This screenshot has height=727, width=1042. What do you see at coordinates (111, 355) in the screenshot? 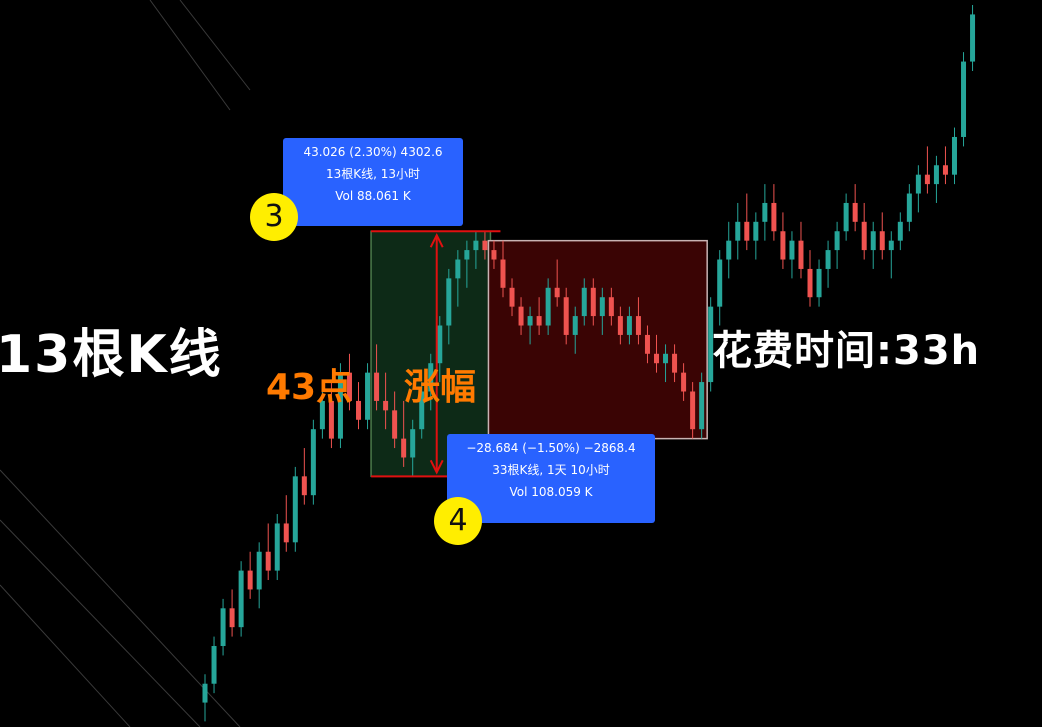
I see `bar-count-caption: 13根K线` at bounding box center [111, 355].